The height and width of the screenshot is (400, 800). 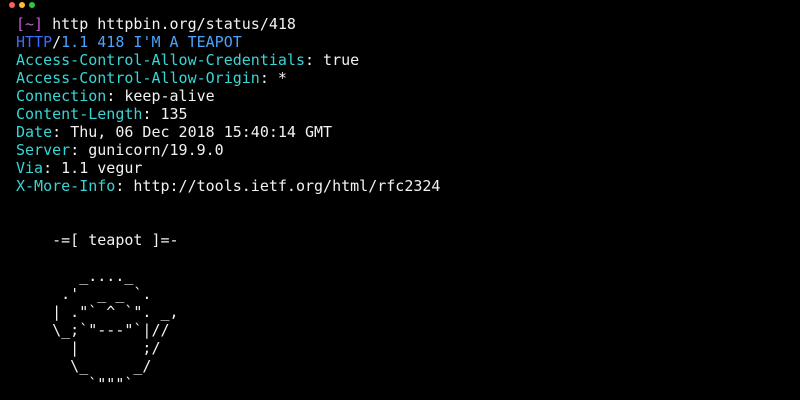 What do you see at coordinates (88, 348) in the screenshot?
I see `ascii-art-line: | ;/` at bounding box center [88, 348].